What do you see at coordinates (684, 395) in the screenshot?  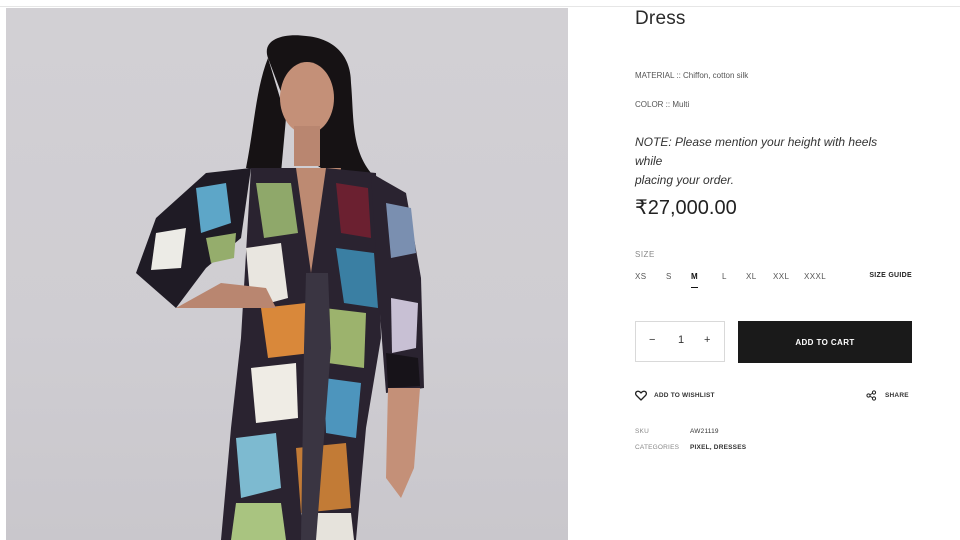 I see `wishlist-label: ADD TO WISHLIST` at bounding box center [684, 395].